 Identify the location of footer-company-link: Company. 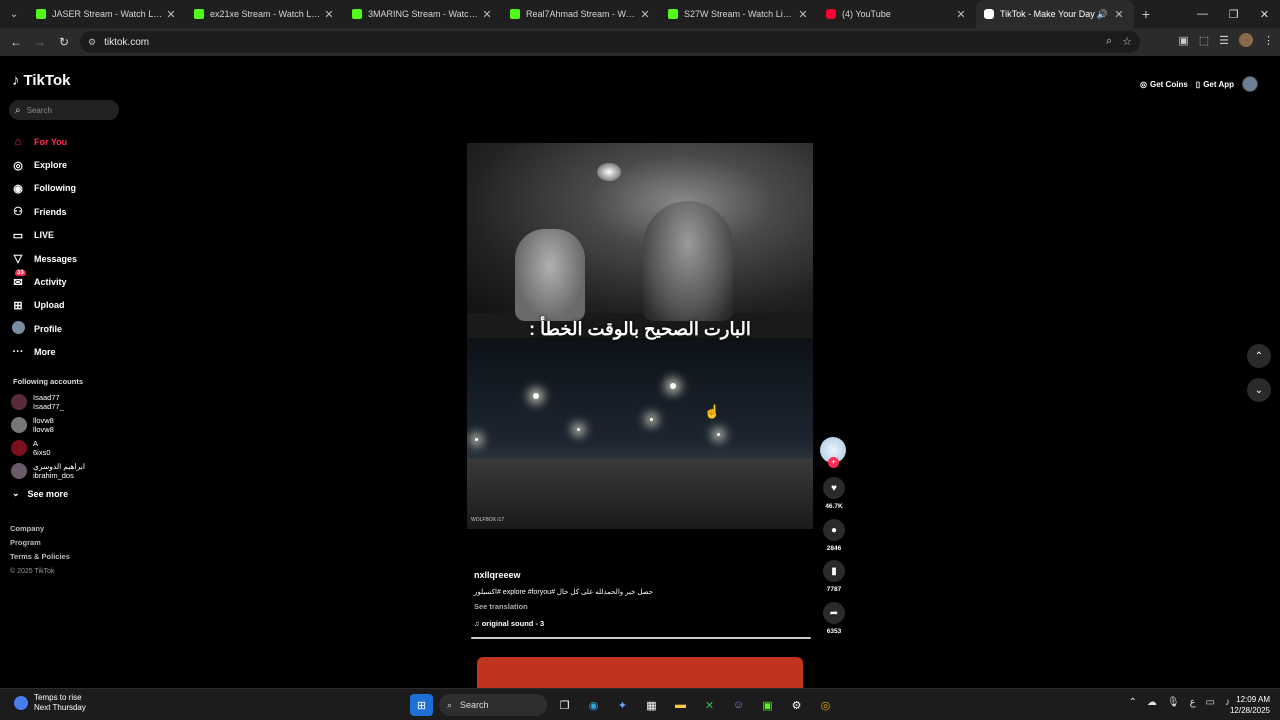
(40, 529).